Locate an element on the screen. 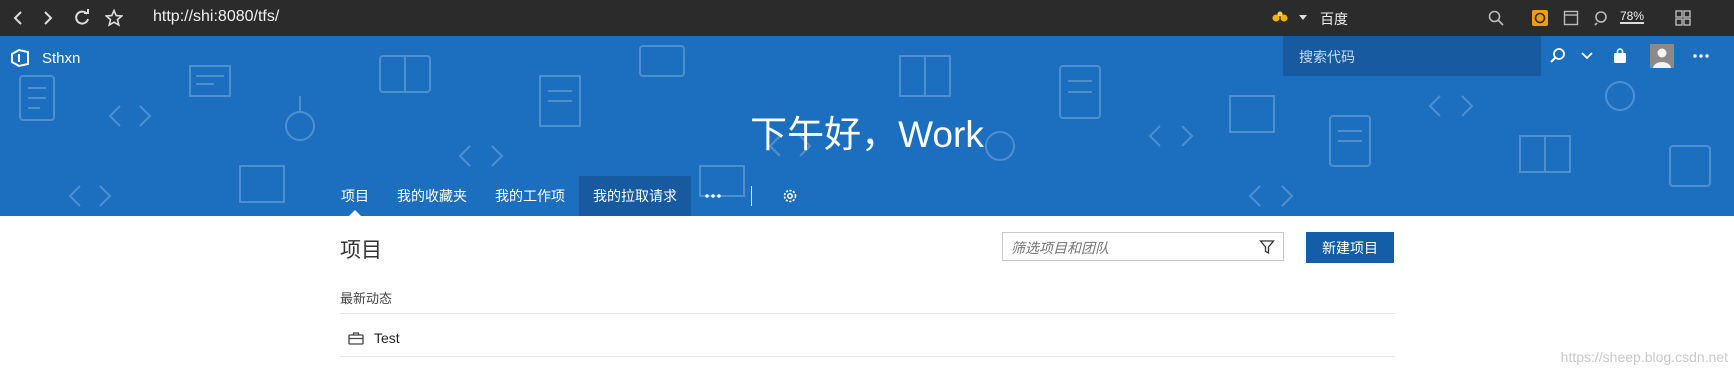 The width and height of the screenshot is (1734, 371). filter-input is located at coordinates (1131, 248).